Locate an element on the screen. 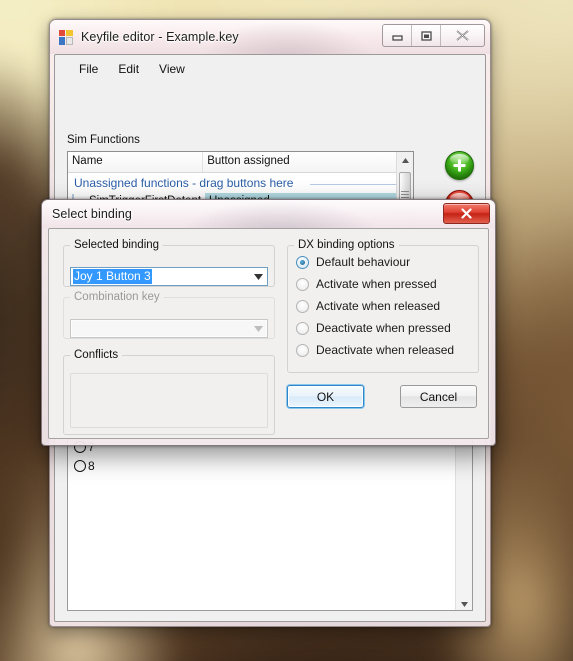 This screenshot has height=661, width=573. list-item: 8 is located at coordinates (262, 465).